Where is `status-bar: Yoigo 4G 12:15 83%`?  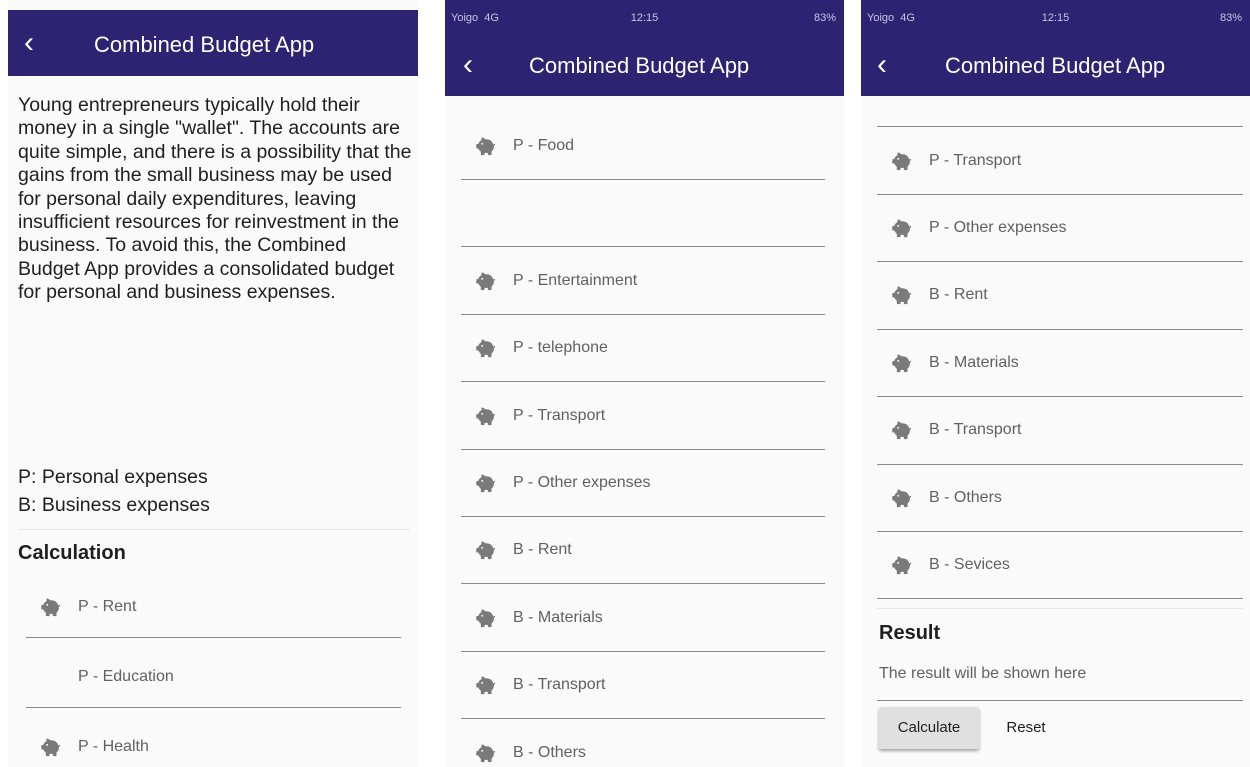
status-bar: Yoigo 4G 12:15 83% is located at coordinates (1055, 20).